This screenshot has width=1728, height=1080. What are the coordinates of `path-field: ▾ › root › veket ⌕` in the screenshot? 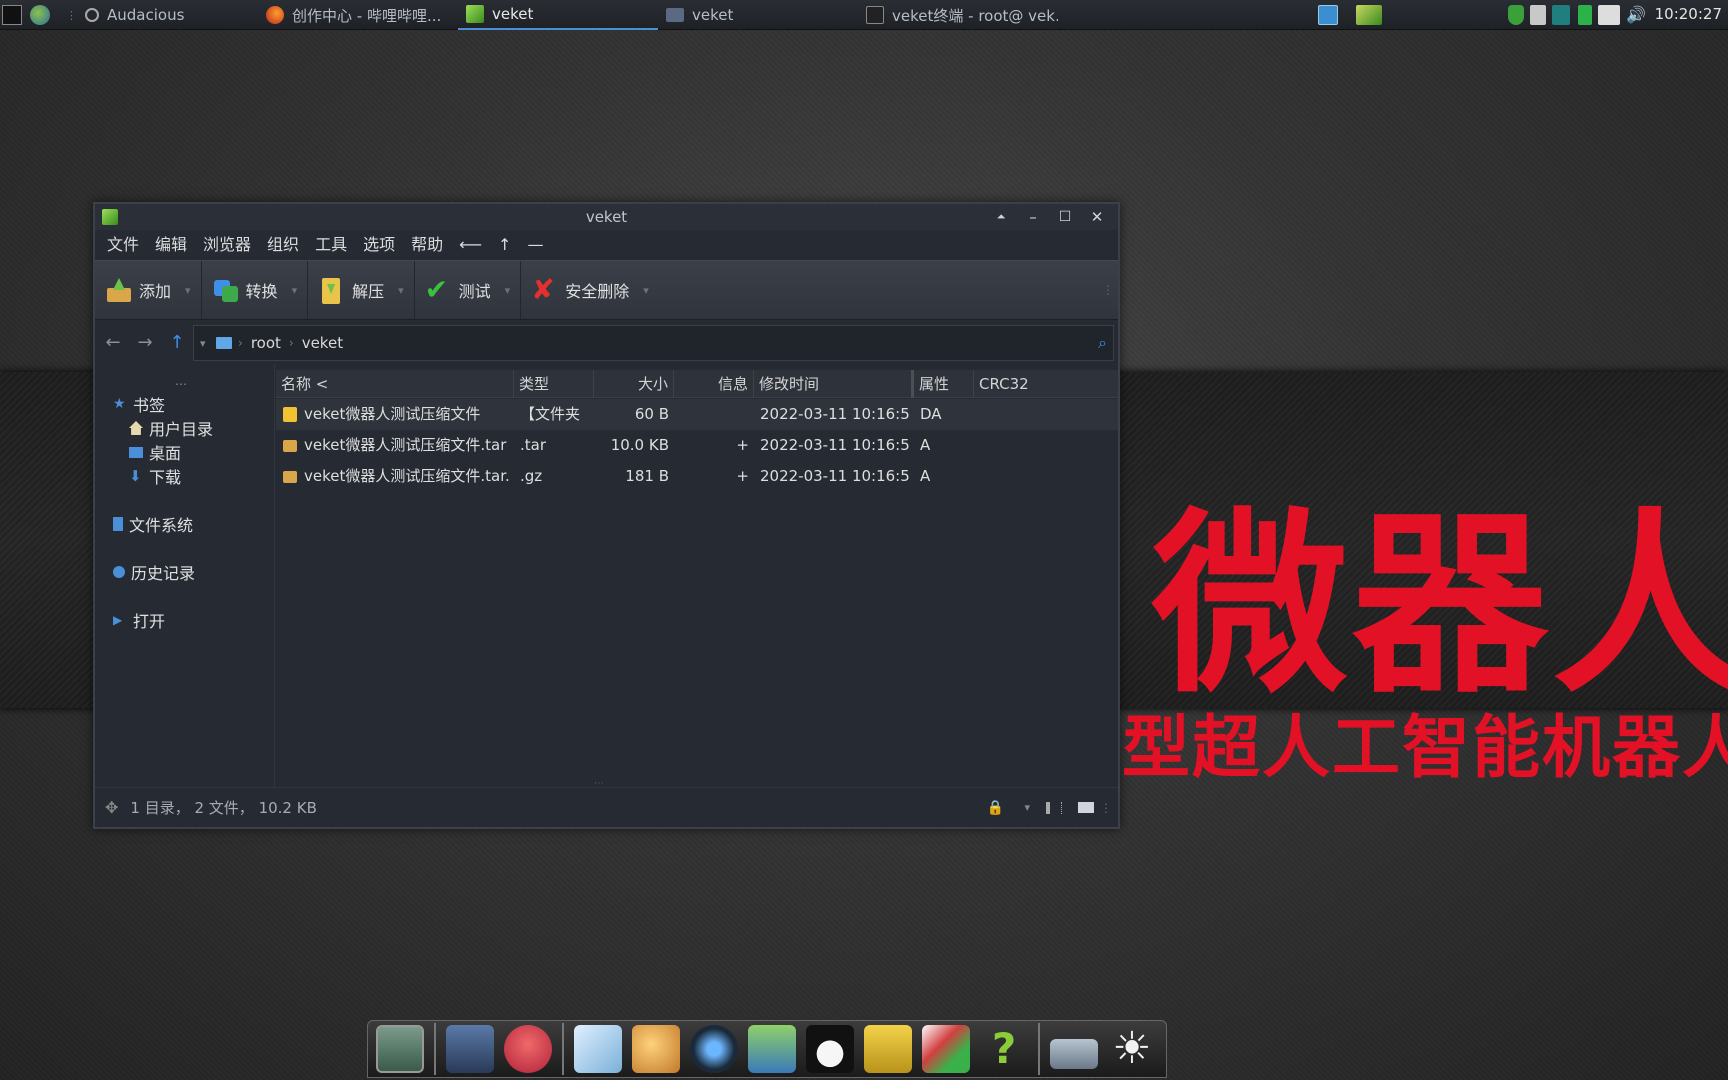 It's located at (653, 343).